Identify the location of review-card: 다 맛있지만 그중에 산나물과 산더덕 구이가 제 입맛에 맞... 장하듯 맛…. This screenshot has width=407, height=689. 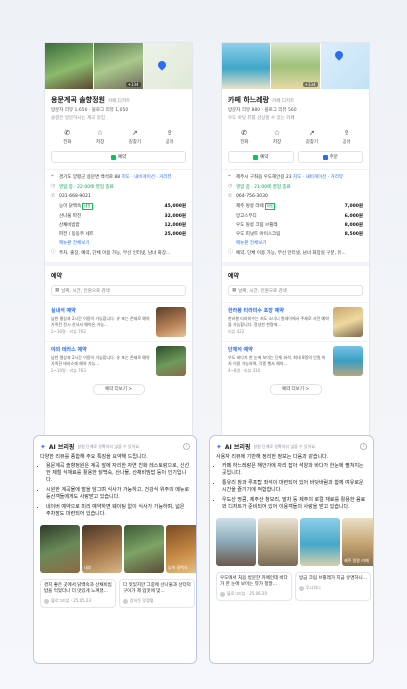
(157, 593).